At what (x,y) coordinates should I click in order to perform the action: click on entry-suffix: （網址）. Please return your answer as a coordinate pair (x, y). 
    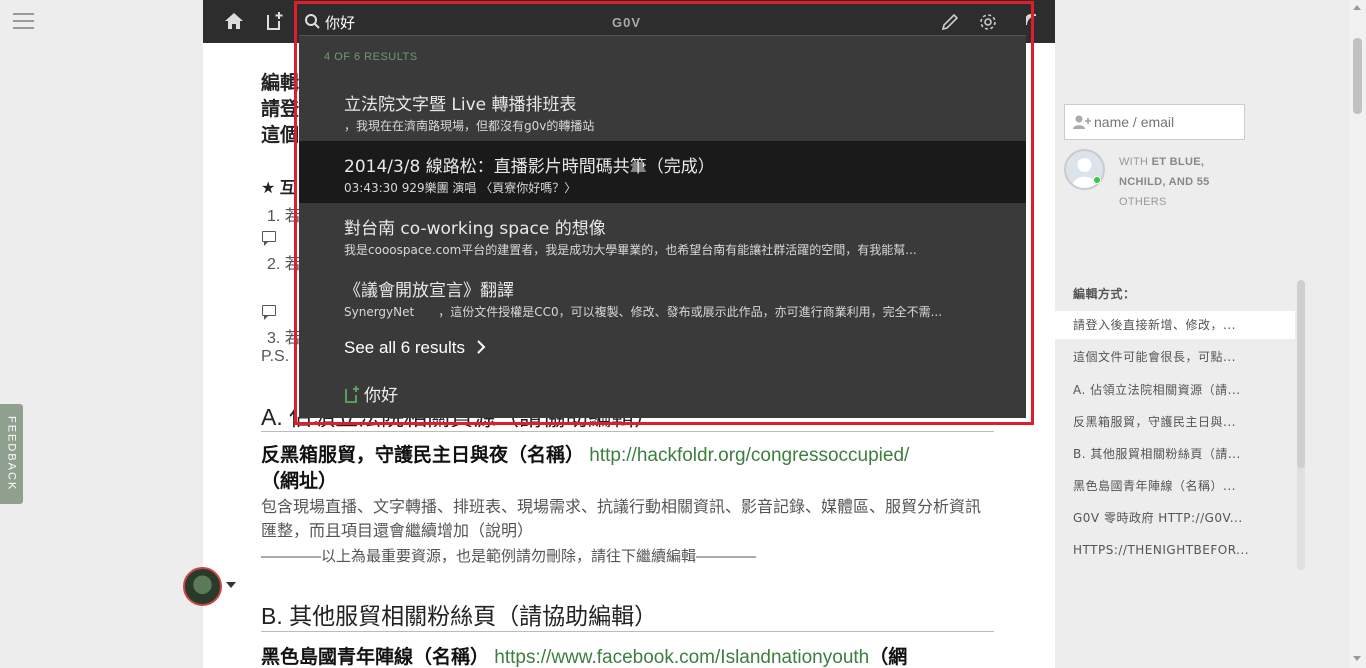
    Looking at the image, I should click on (299, 481).